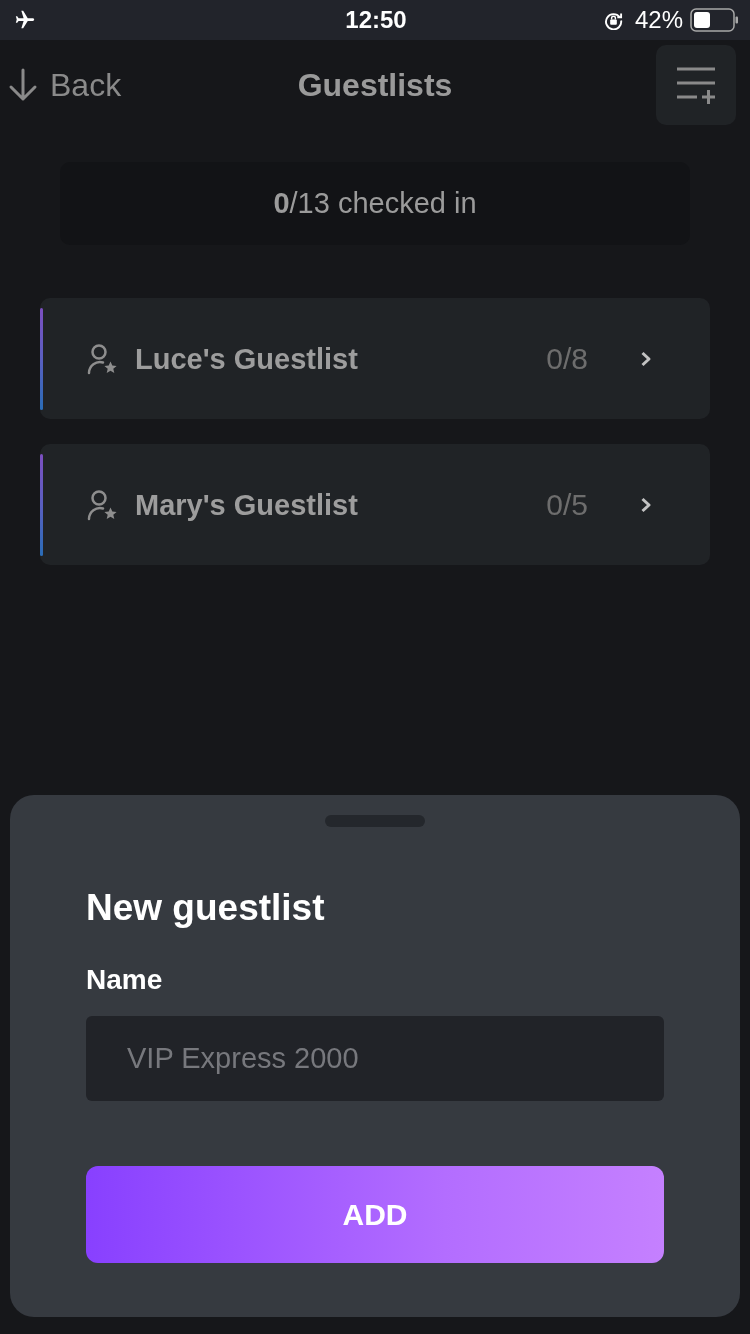  Describe the element at coordinates (613, 20) in the screenshot. I see `rotation-lock-icon` at that location.